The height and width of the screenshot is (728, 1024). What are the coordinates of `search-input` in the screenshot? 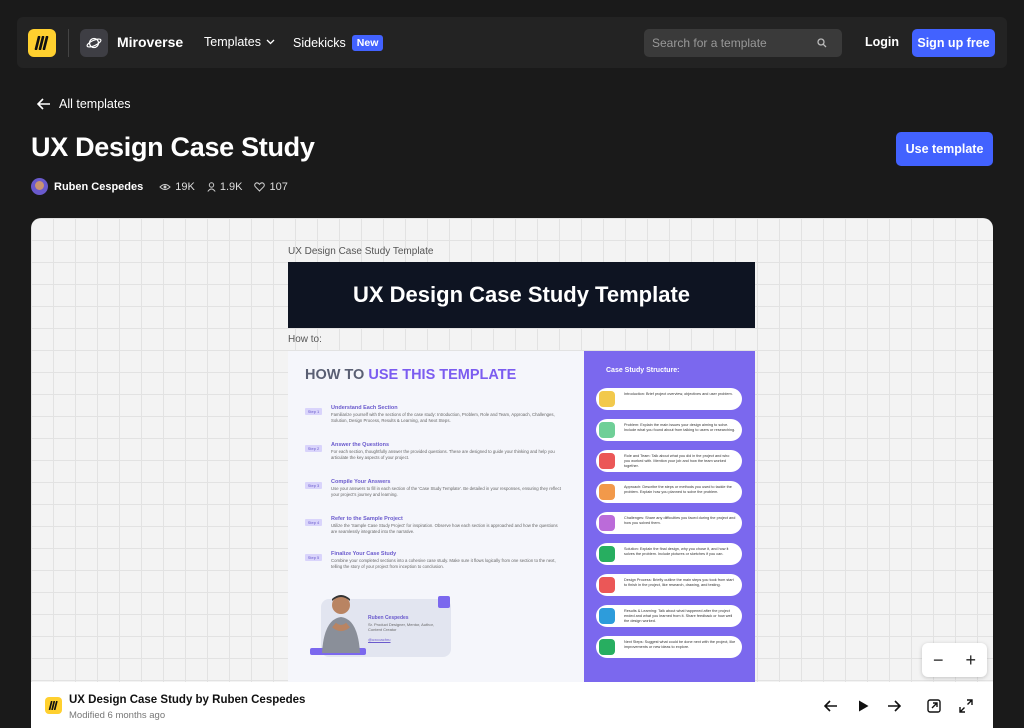 It's located at (734, 43).